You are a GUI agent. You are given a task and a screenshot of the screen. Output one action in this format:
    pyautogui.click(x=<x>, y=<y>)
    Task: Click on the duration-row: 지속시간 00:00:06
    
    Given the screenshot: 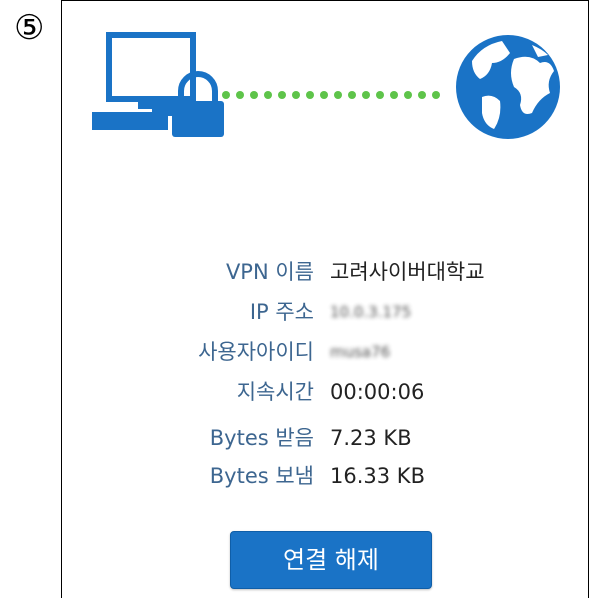 What is the action you would take?
    pyautogui.click(x=326, y=392)
    